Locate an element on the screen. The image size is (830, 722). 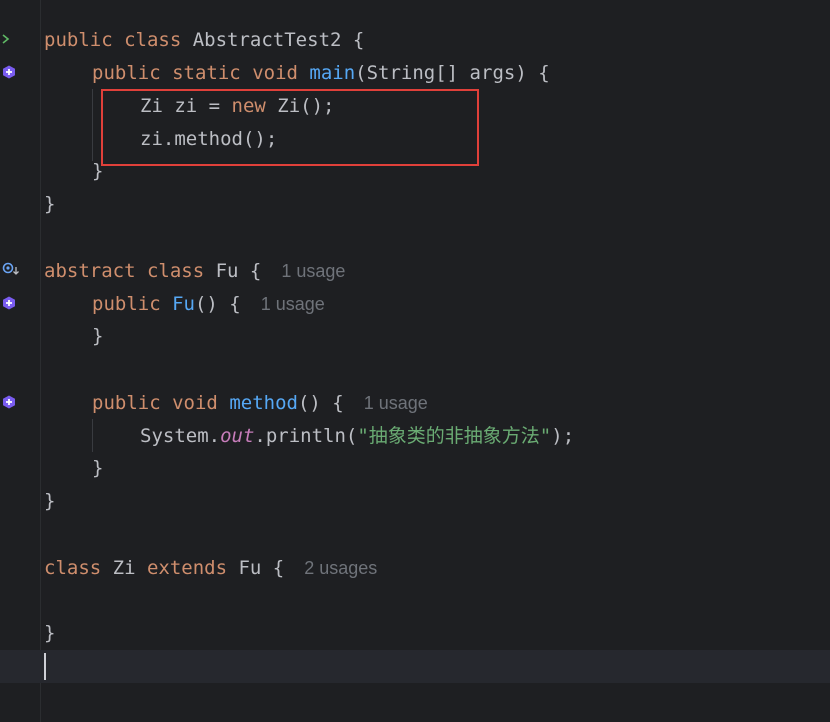
static-field: out is located at coordinates (237, 436).